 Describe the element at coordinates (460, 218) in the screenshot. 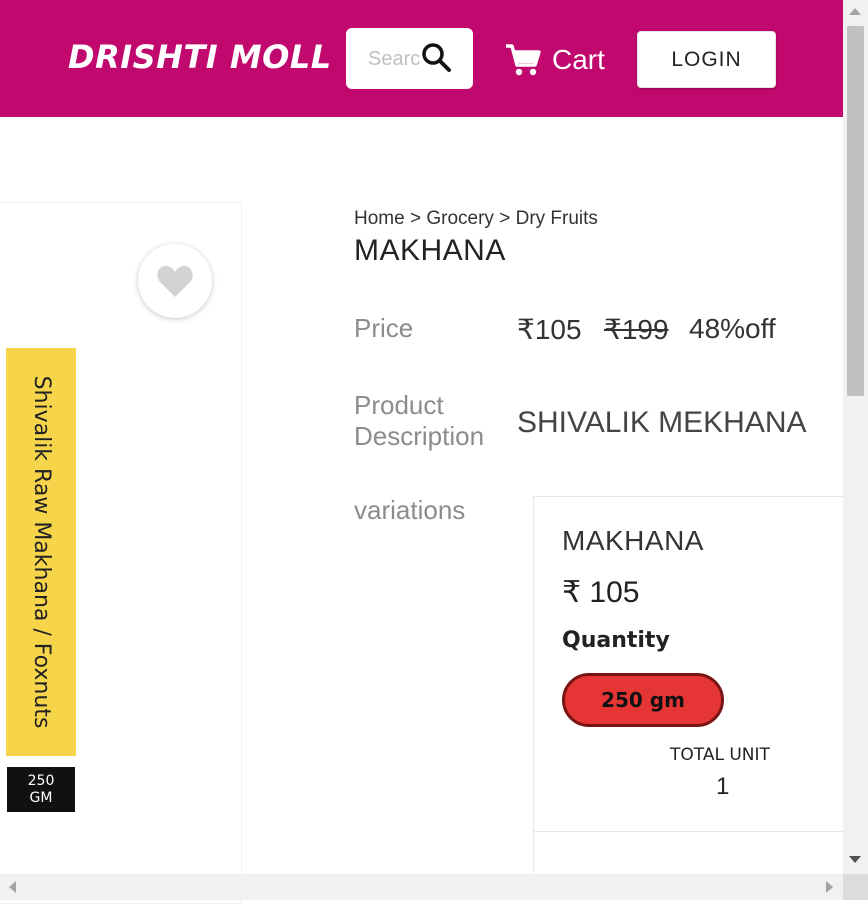

I see `breadcrumb-grocery: Grocery` at that location.